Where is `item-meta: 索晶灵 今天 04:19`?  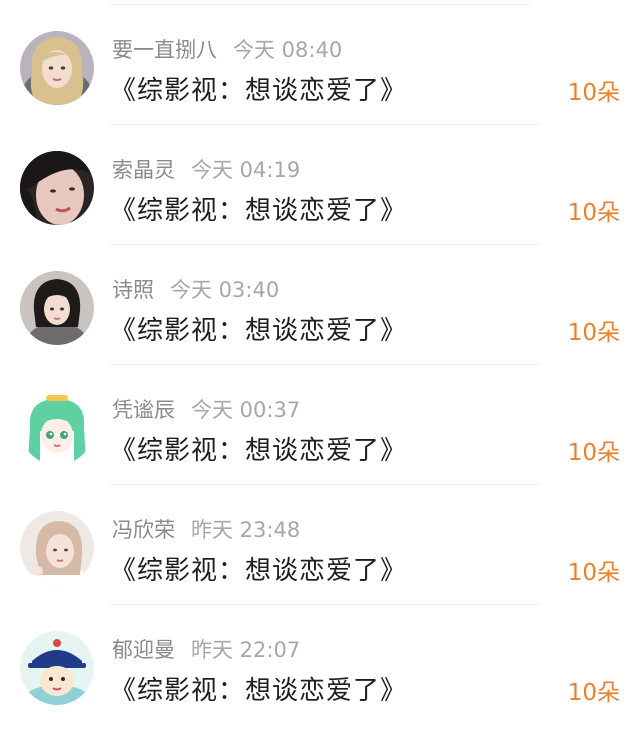
item-meta: 索晶灵 今天 04:19 is located at coordinates (206, 170).